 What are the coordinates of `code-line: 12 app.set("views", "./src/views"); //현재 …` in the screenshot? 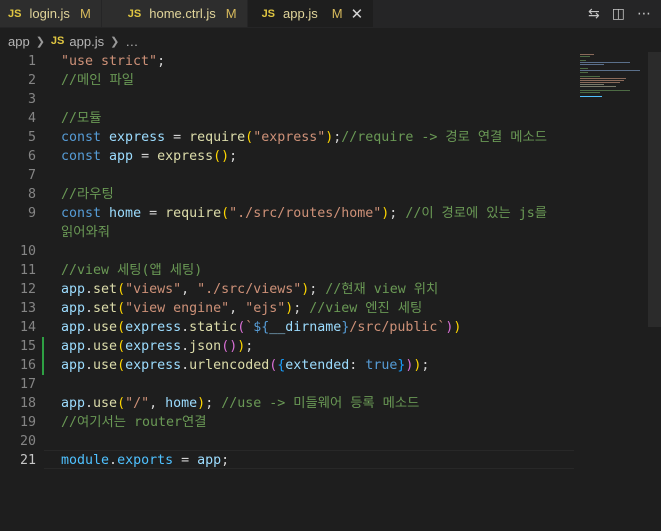 It's located at (287, 289).